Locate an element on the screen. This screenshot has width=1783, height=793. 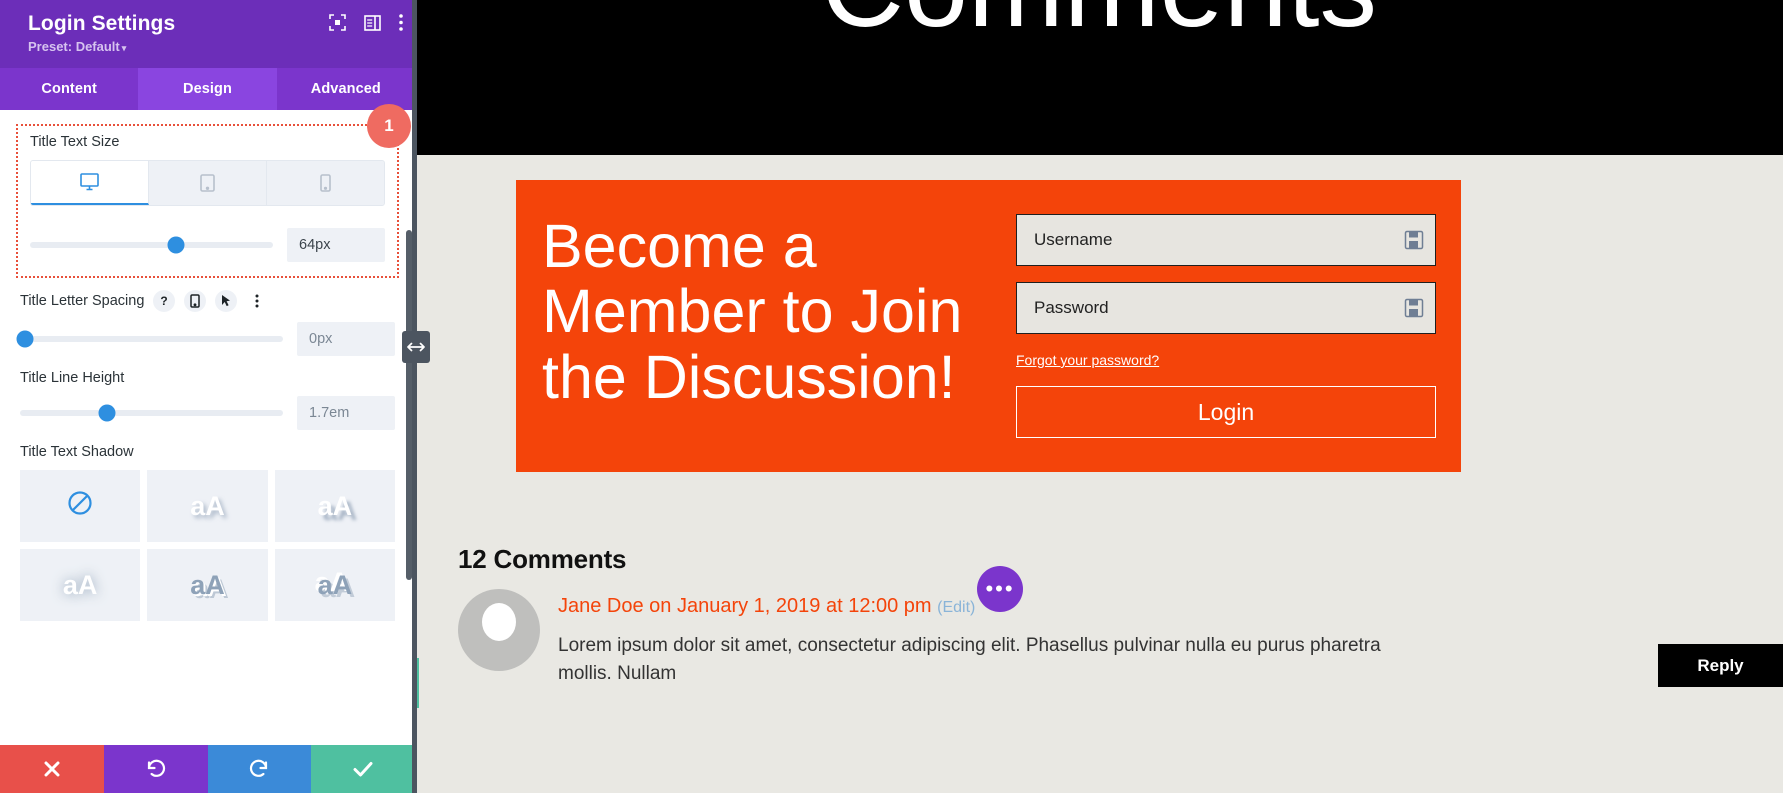
hero-section: Comments is located at coordinates (1099, 77).